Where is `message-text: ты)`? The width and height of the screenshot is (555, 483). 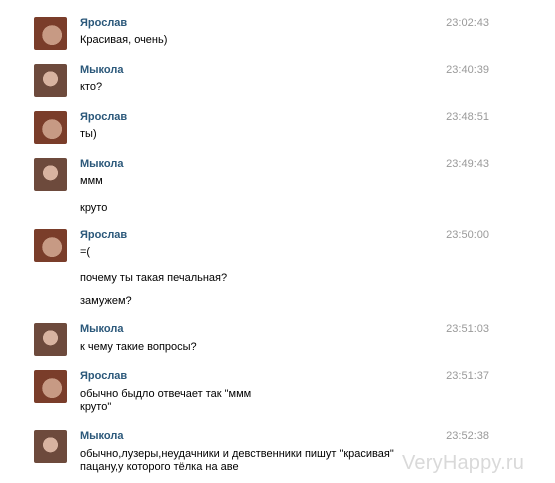
message-text: ты) is located at coordinates (88, 134).